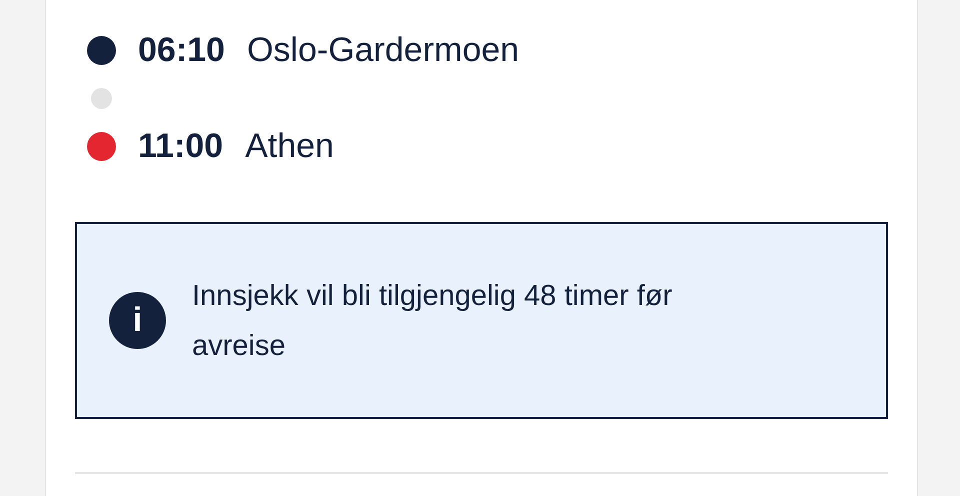 The image size is (960, 496). What do you see at coordinates (383, 50) in the screenshot?
I see `stop-place: Oslo-Gardermoen` at bounding box center [383, 50].